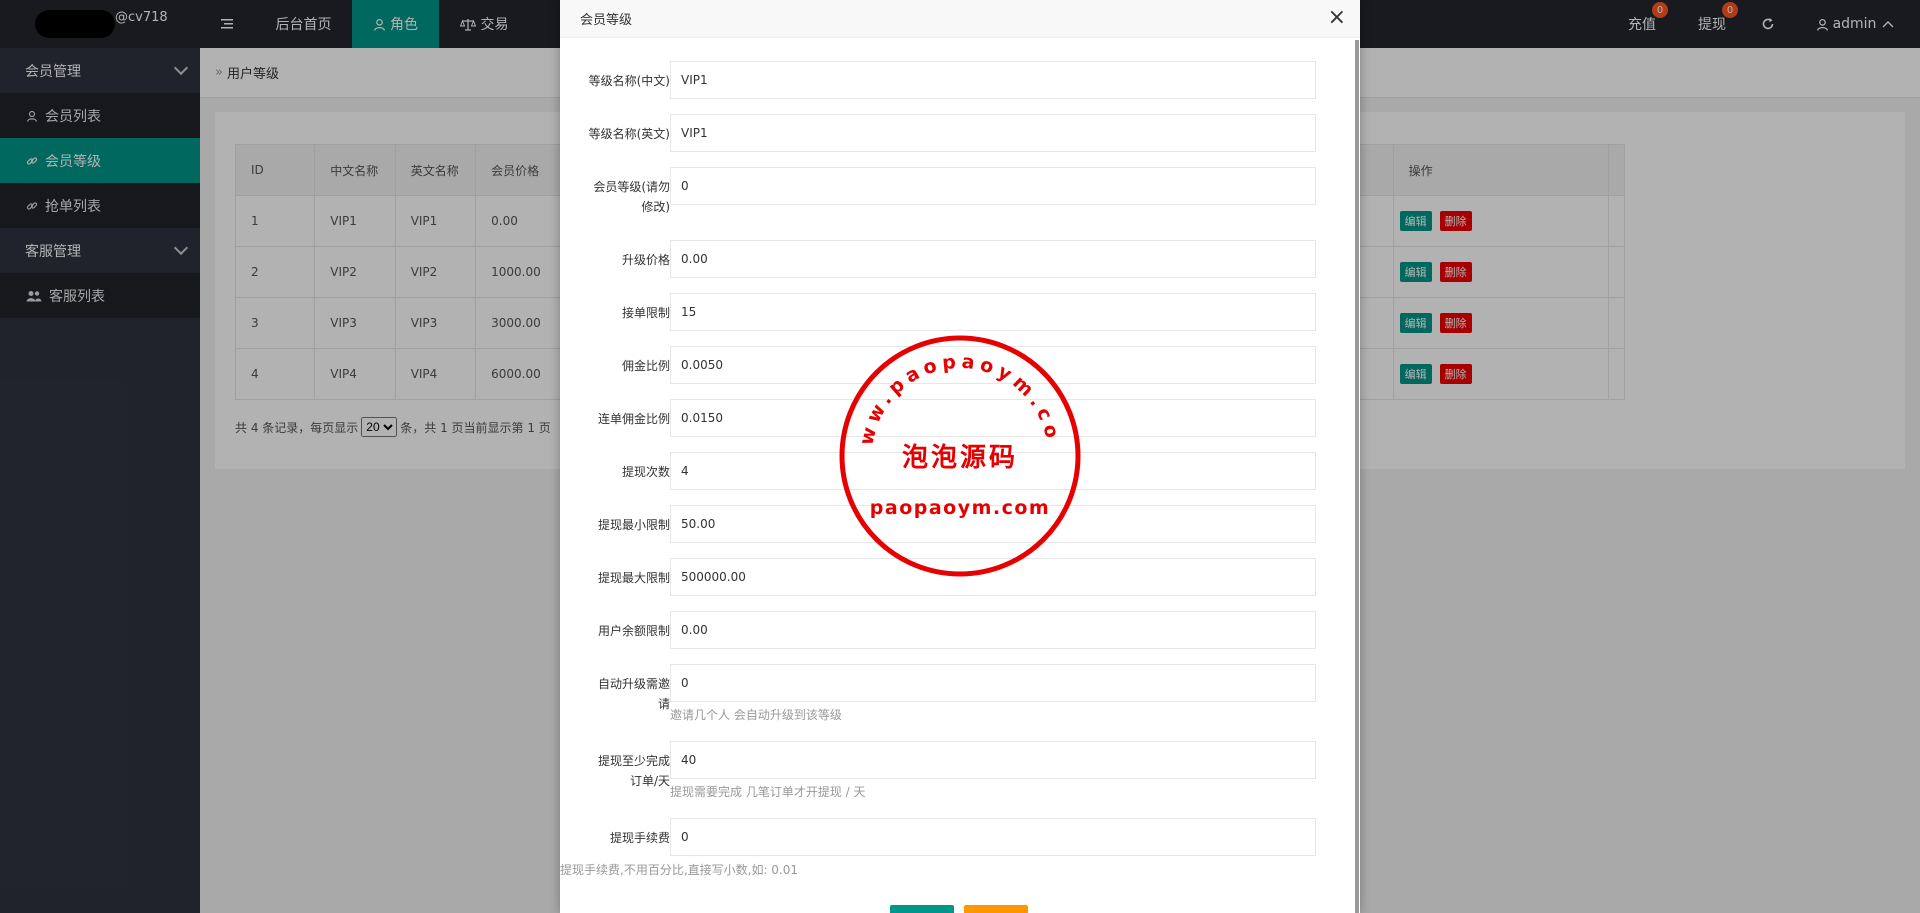 The height and width of the screenshot is (913, 1920). Describe the element at coordinates (631, 197) in the screenshot. I see `label-text: 会员等级(请勿修改)` at that location.